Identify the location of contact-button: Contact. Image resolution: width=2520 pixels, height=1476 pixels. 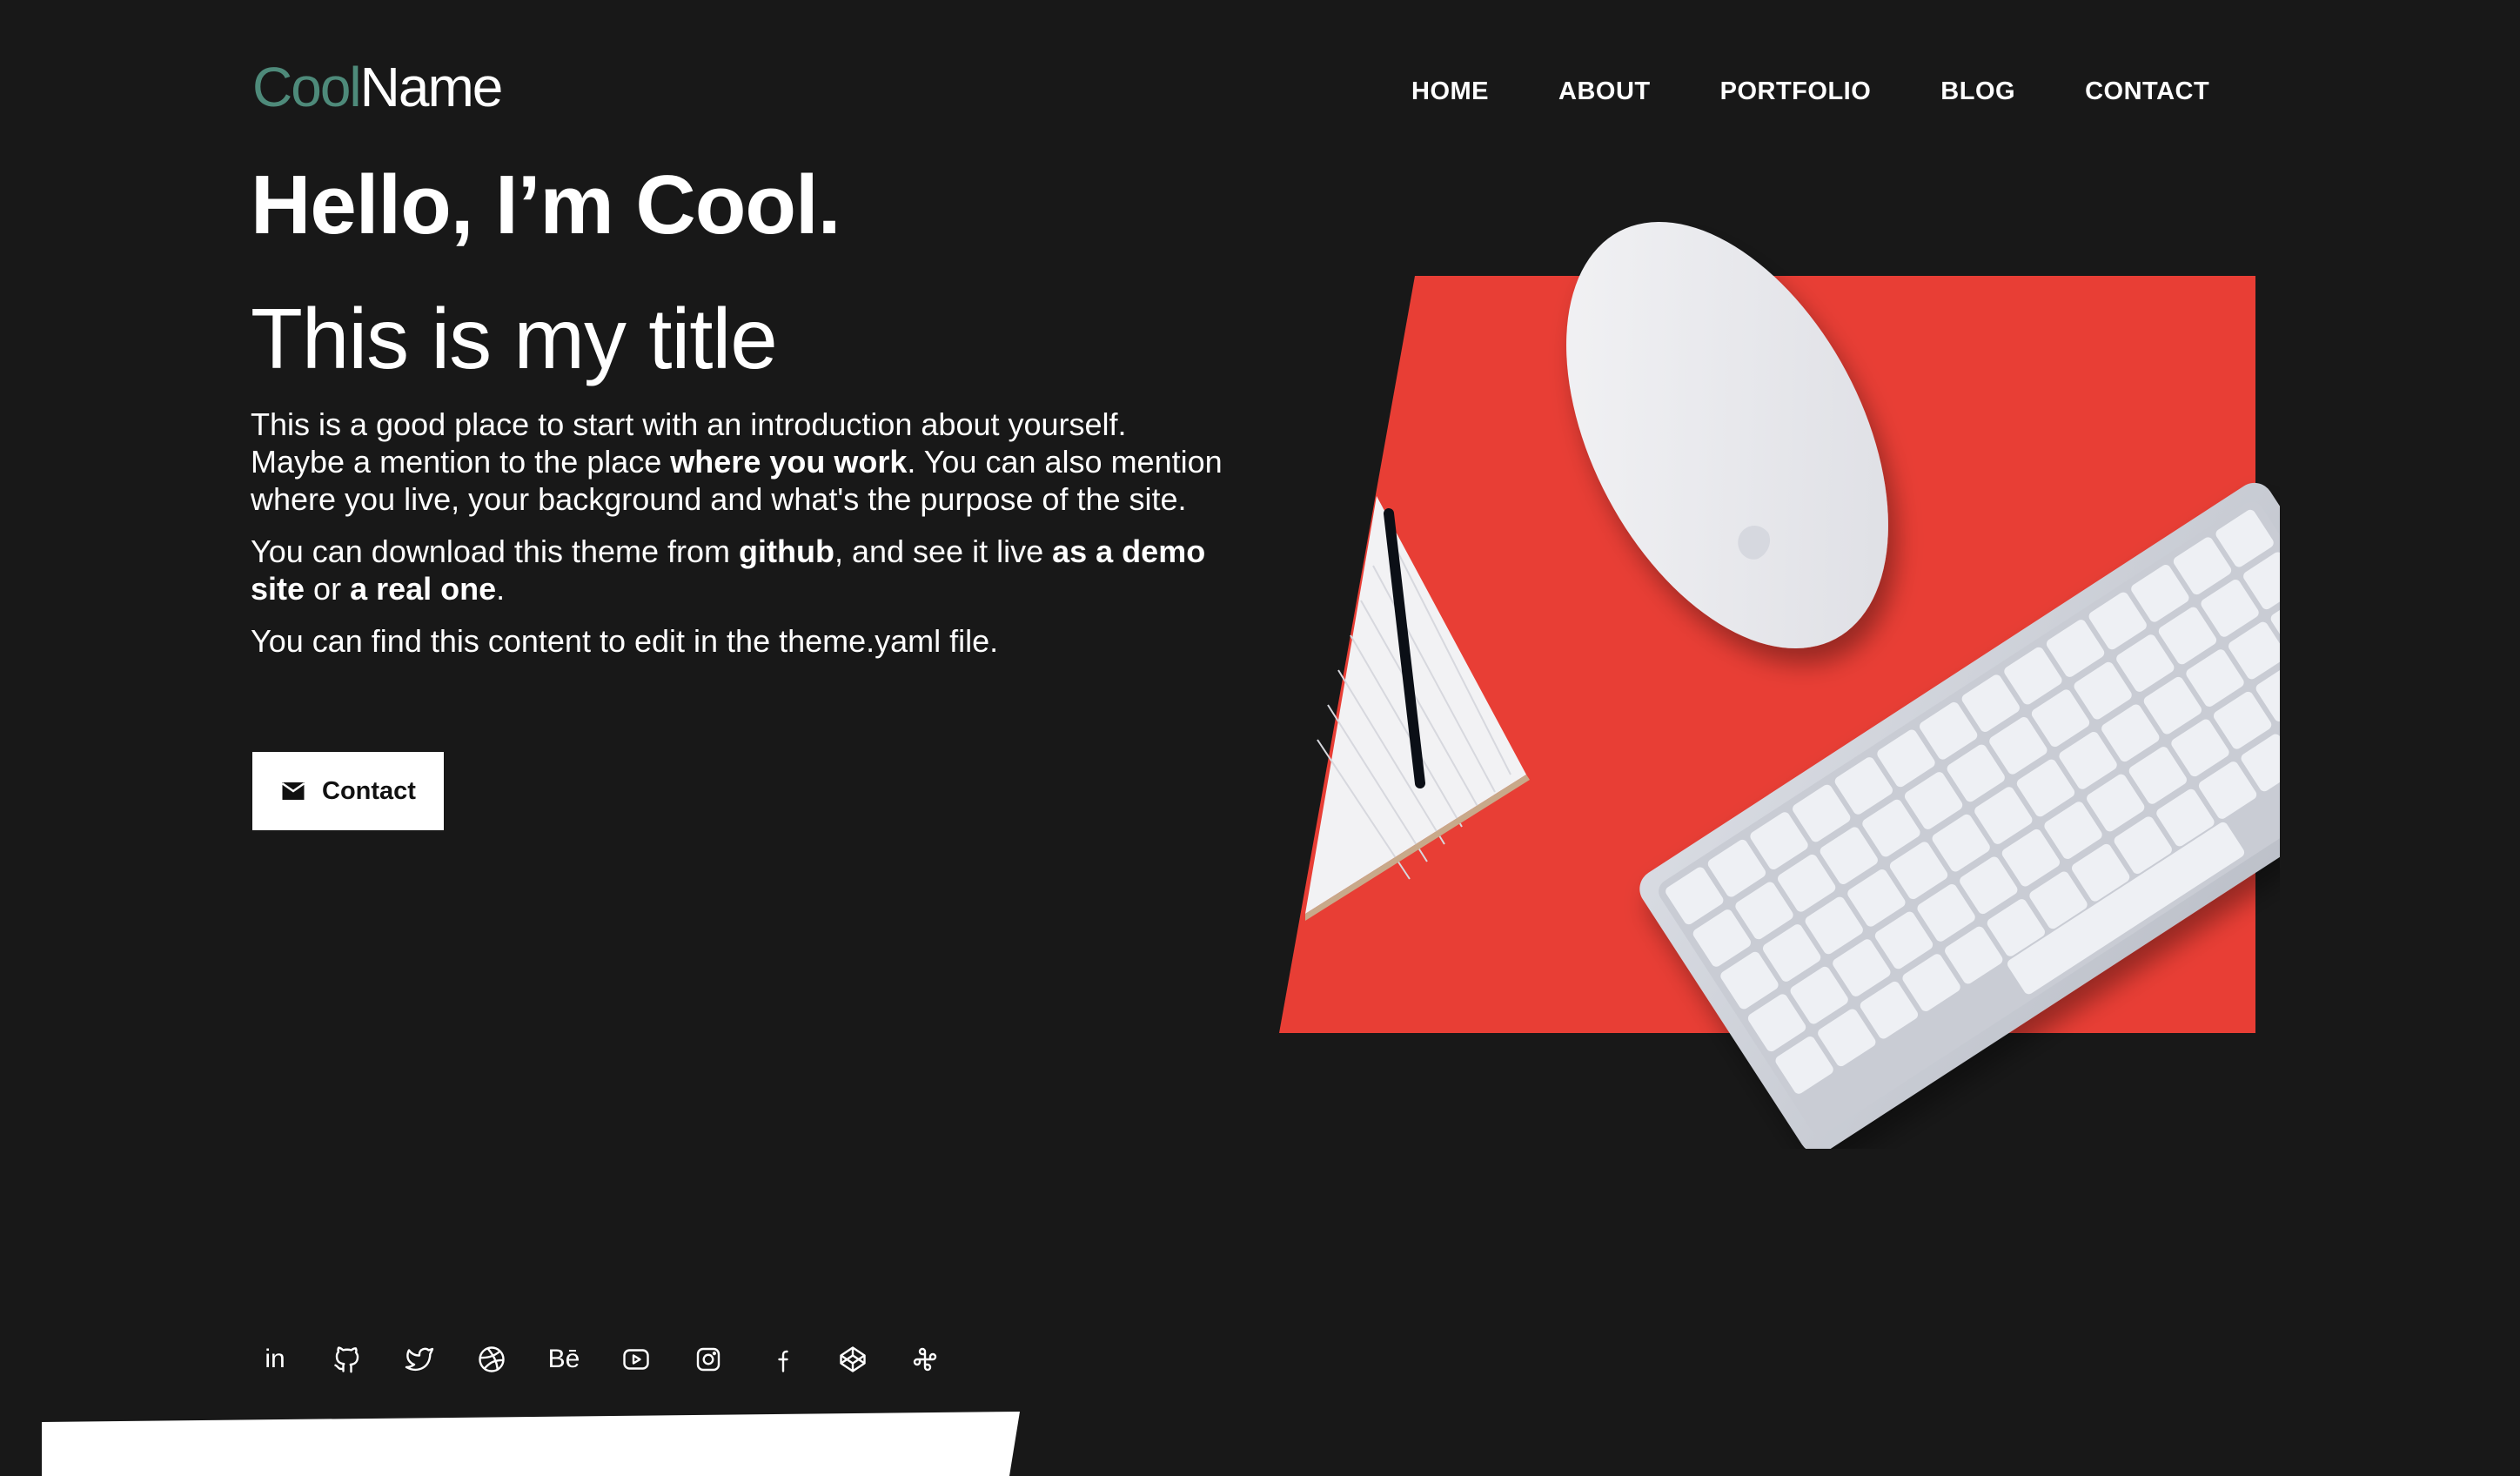
(348, 791).